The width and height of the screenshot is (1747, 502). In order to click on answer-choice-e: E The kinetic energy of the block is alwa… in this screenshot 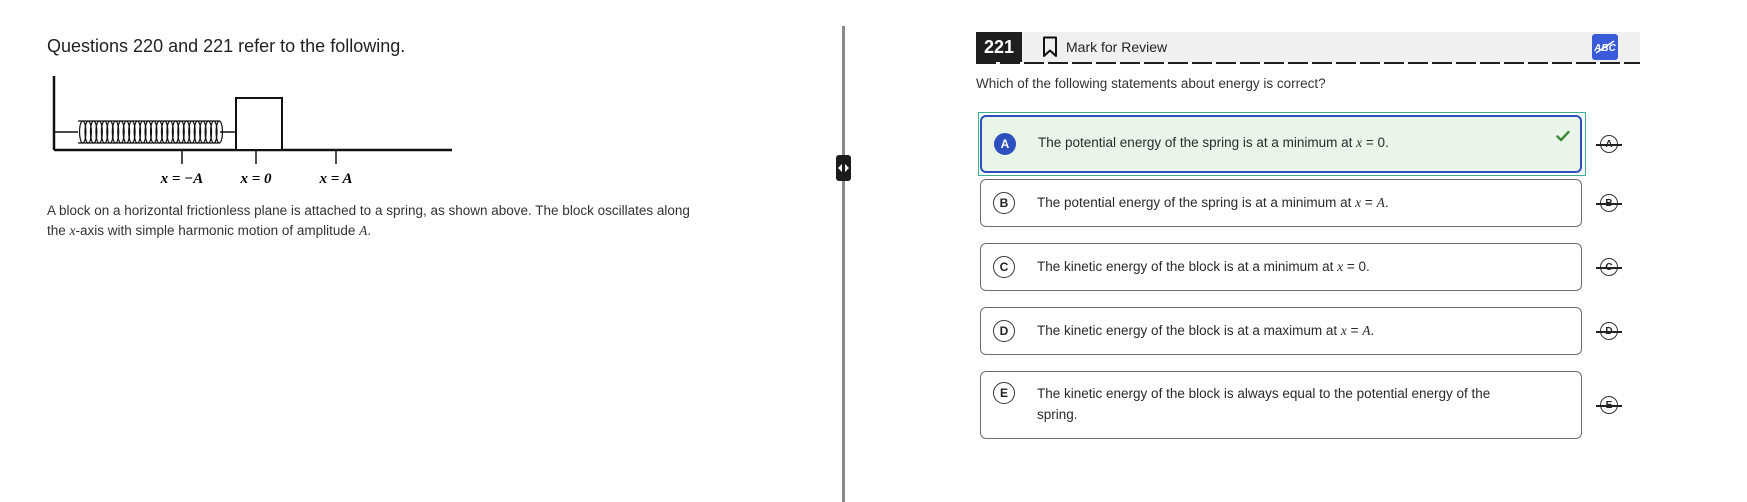, I will do `click(1281, 405)`.